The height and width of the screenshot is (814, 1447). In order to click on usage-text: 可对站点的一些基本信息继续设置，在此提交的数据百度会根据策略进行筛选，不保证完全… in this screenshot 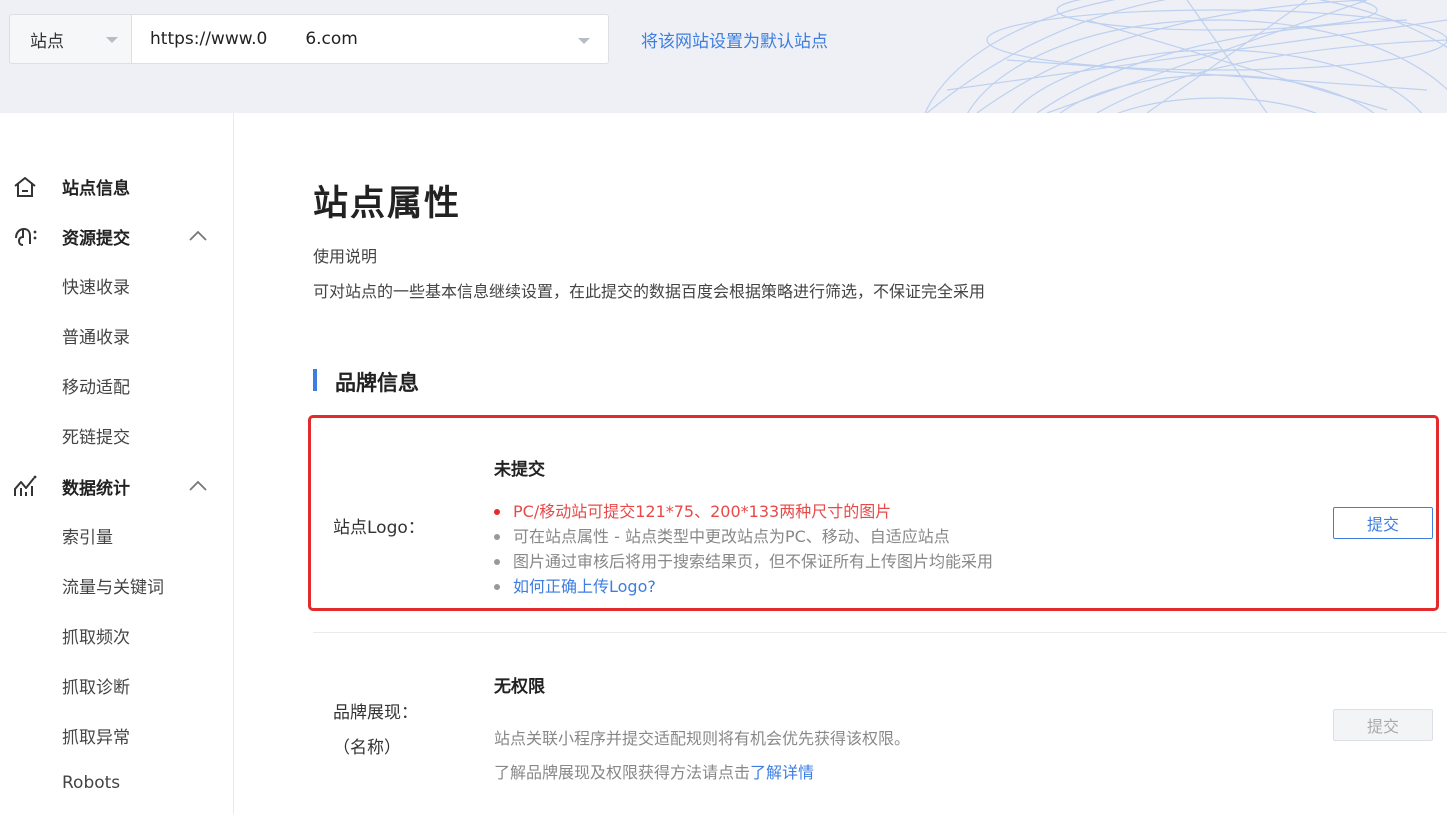, I will do `click(649, 291)`.